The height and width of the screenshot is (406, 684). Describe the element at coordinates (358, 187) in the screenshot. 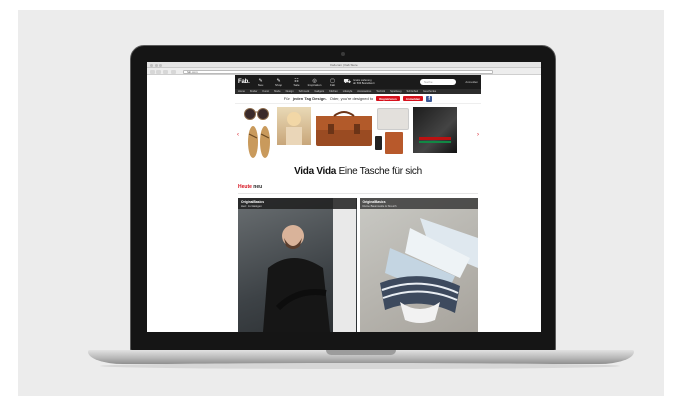

I see `section-heading: Heute neu` at that location.